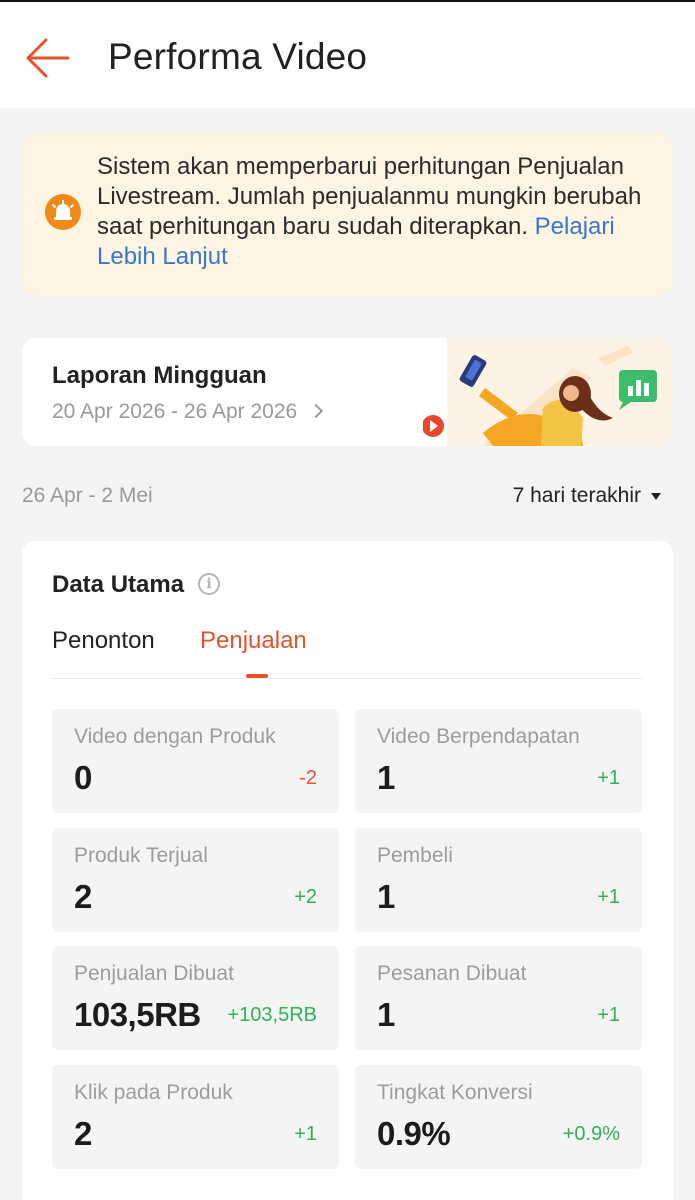 Image resolution: width=695 pixels, height=1200 pixels. Describe the element at coordinates (153, 1092) in the screenshot. I see `metric-label: Klik pada Produk` at that location.